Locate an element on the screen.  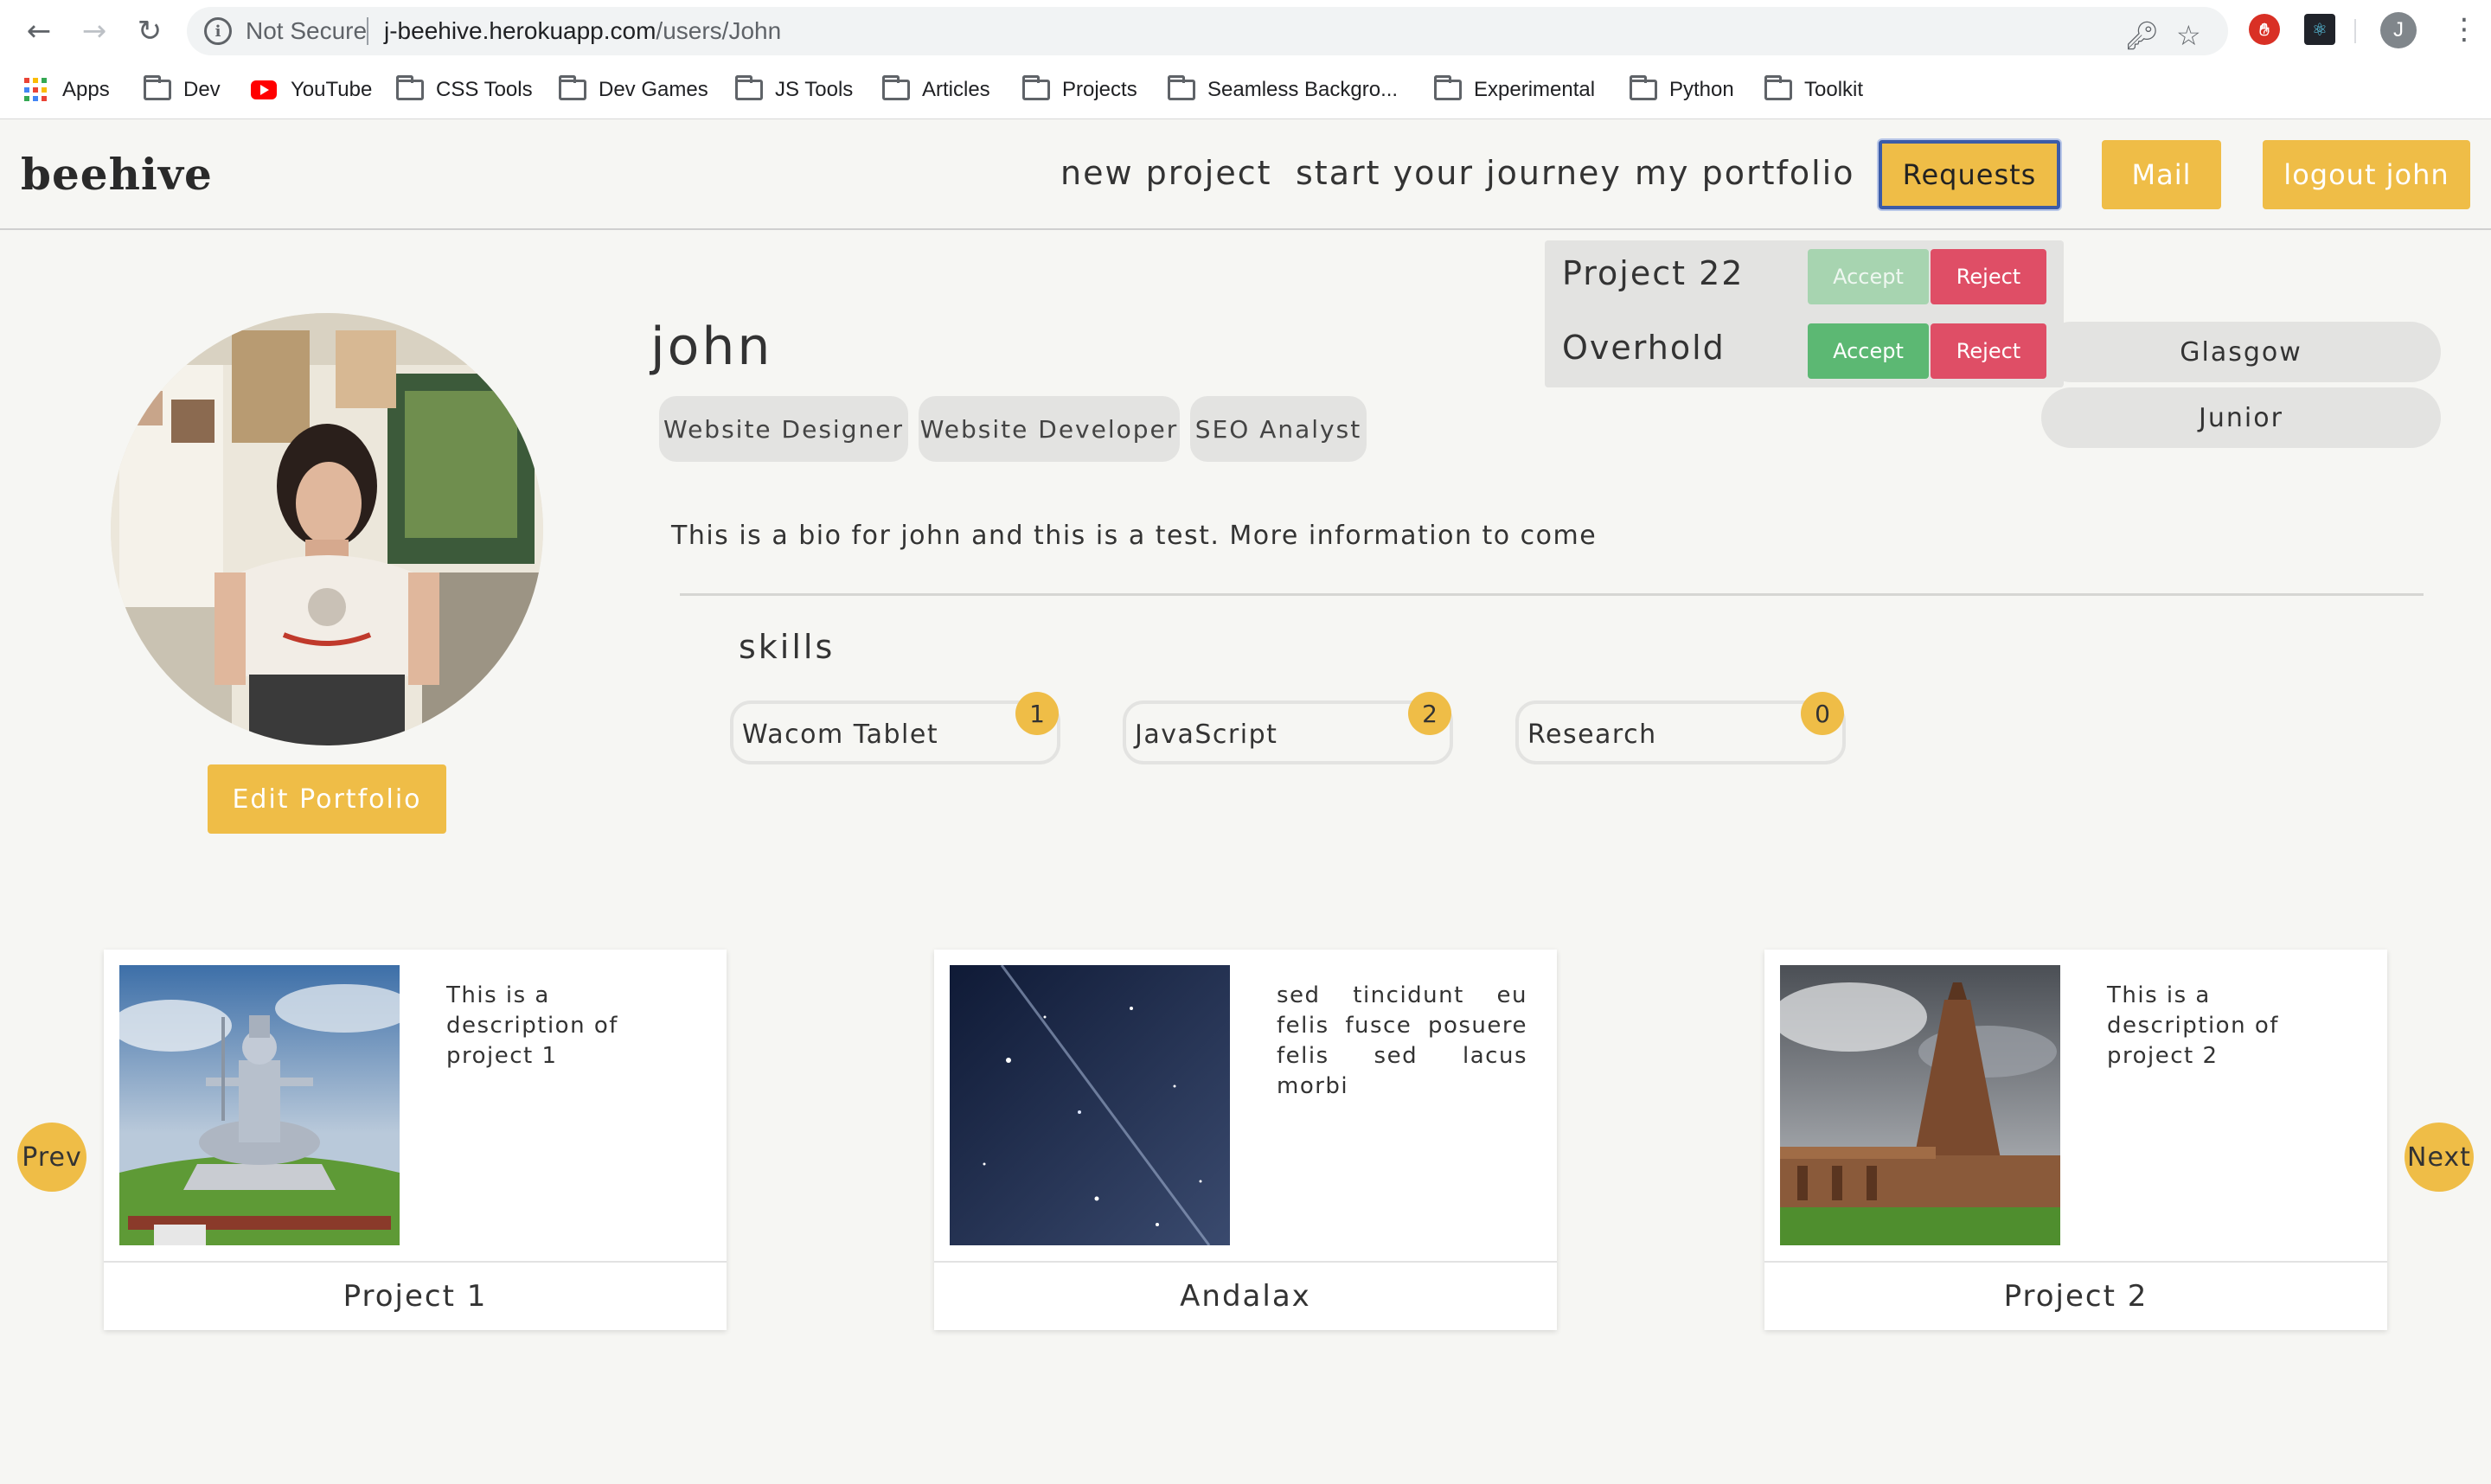
role-tag: Website Designer is located at coordinates (783, 429).